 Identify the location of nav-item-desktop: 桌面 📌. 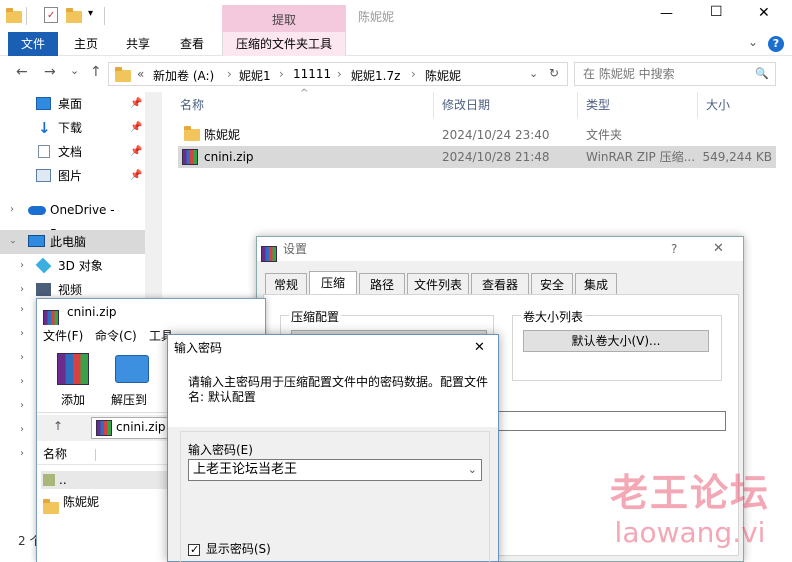
(72, 104).